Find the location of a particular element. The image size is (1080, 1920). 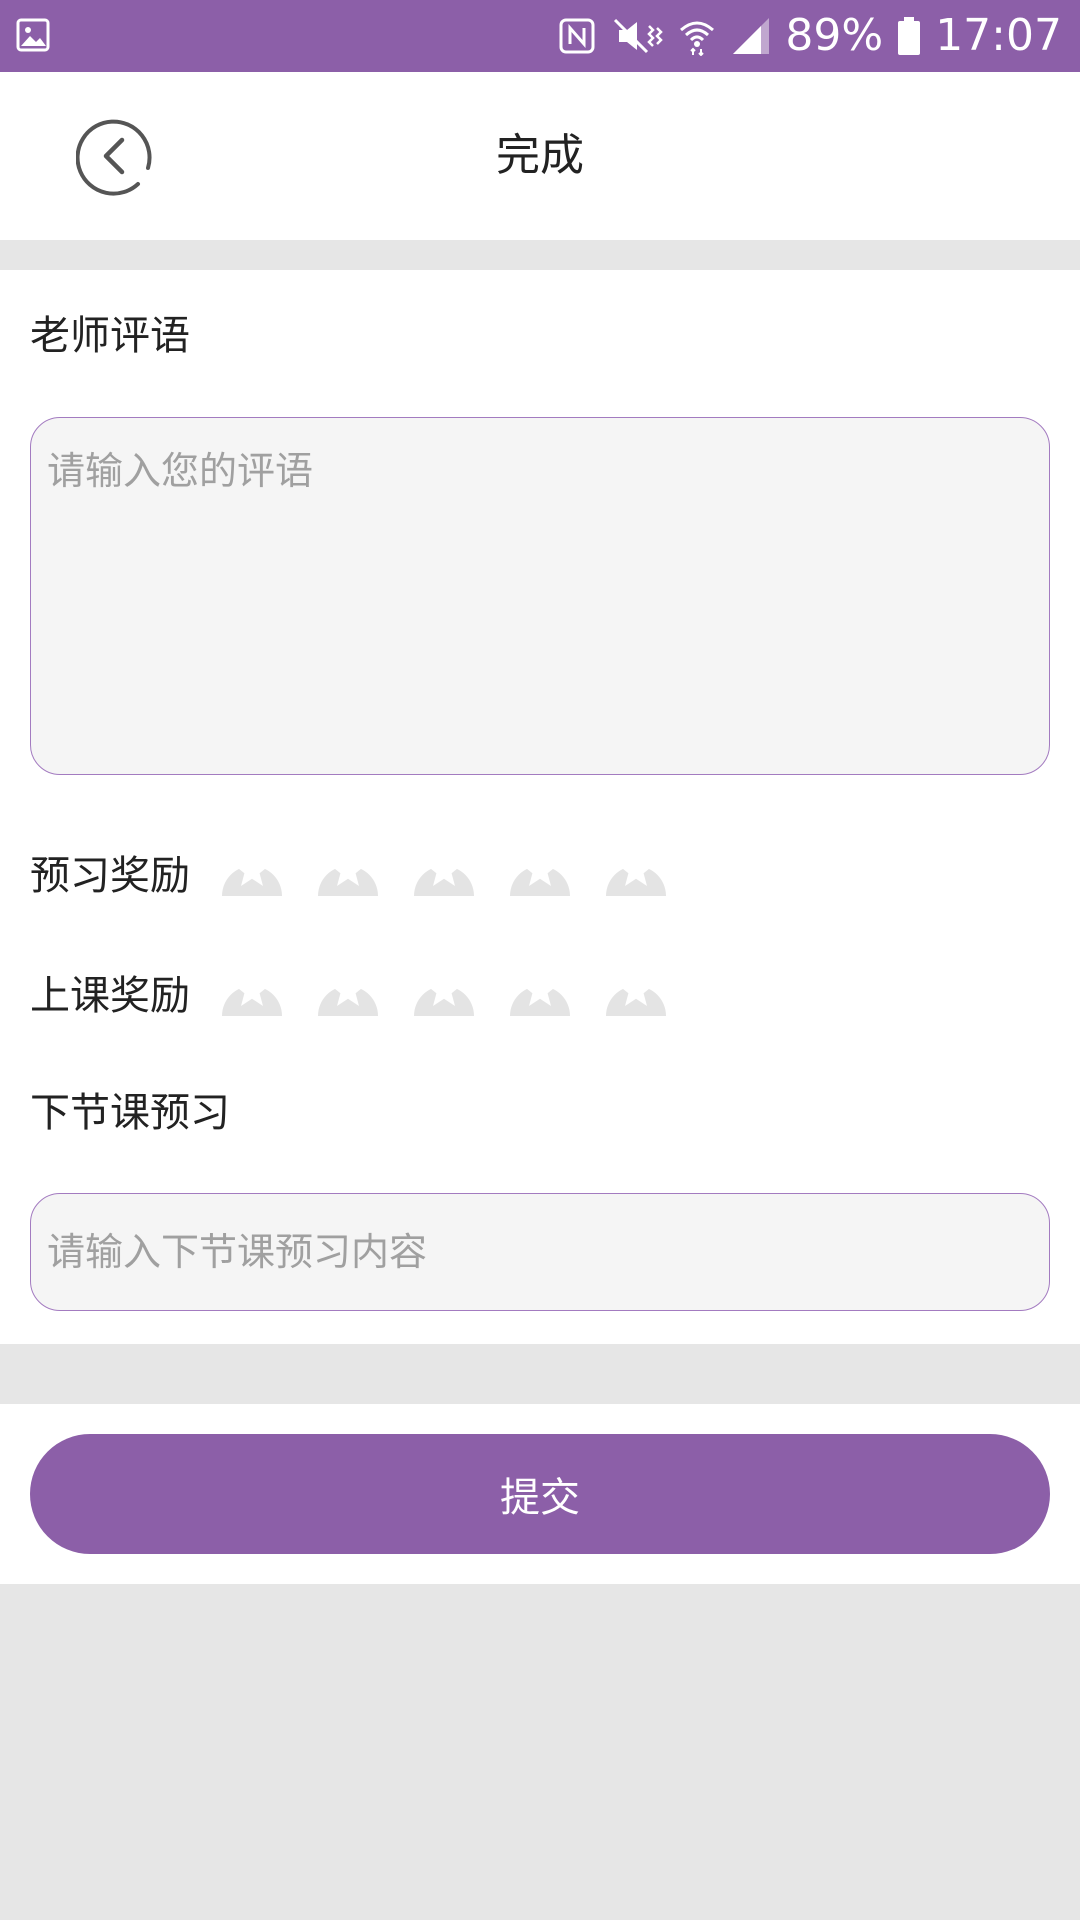

gallery-icon is located at coordinates (33, 35).